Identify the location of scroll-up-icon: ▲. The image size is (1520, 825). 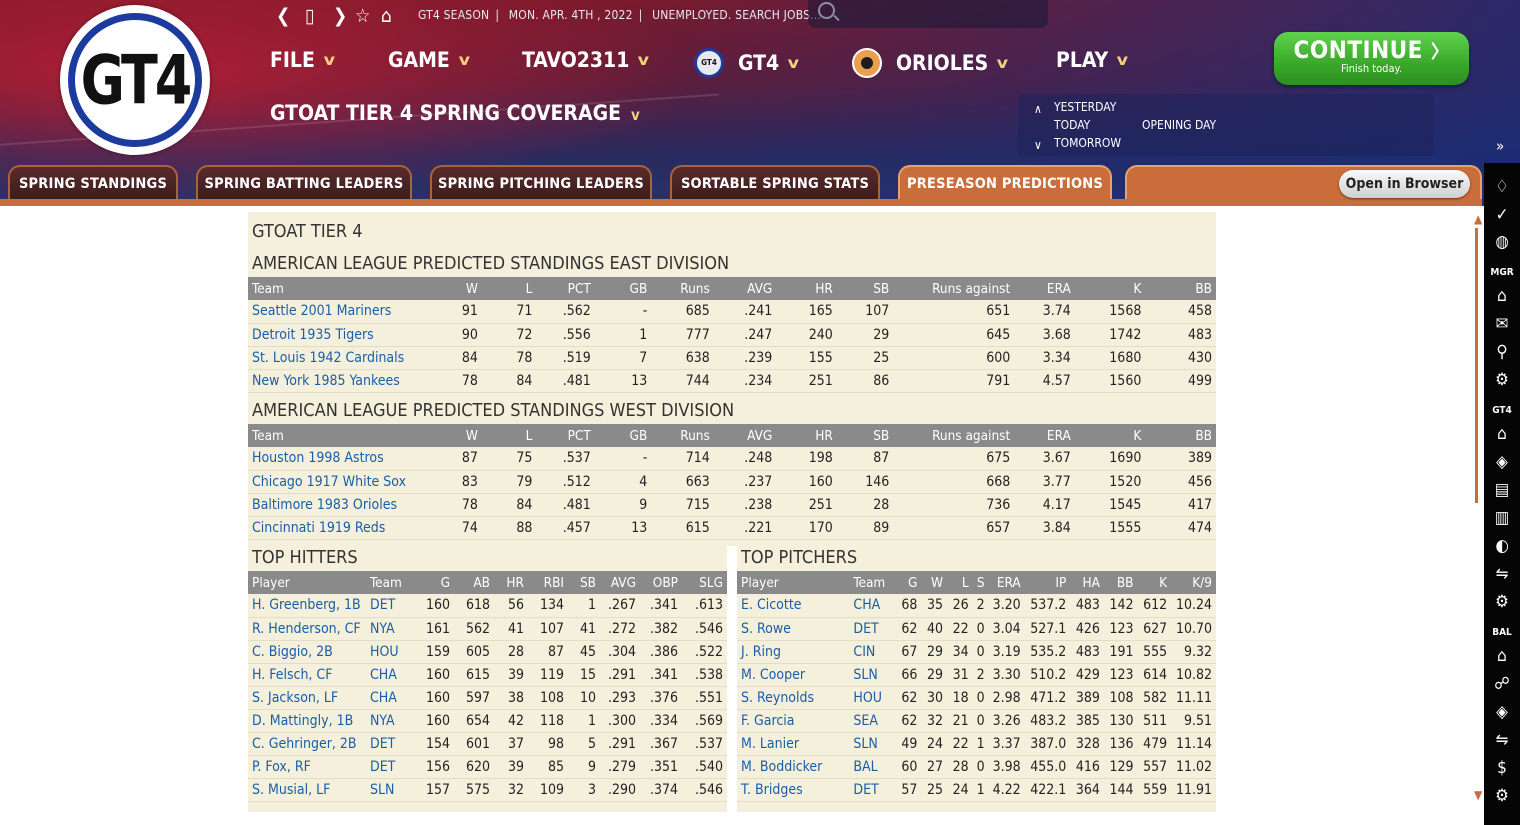
(1478, 219).